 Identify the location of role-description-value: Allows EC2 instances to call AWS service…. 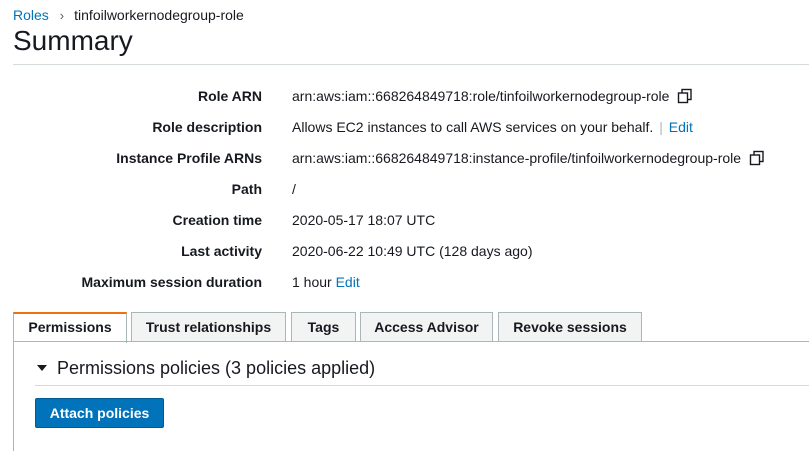
(492, 127).